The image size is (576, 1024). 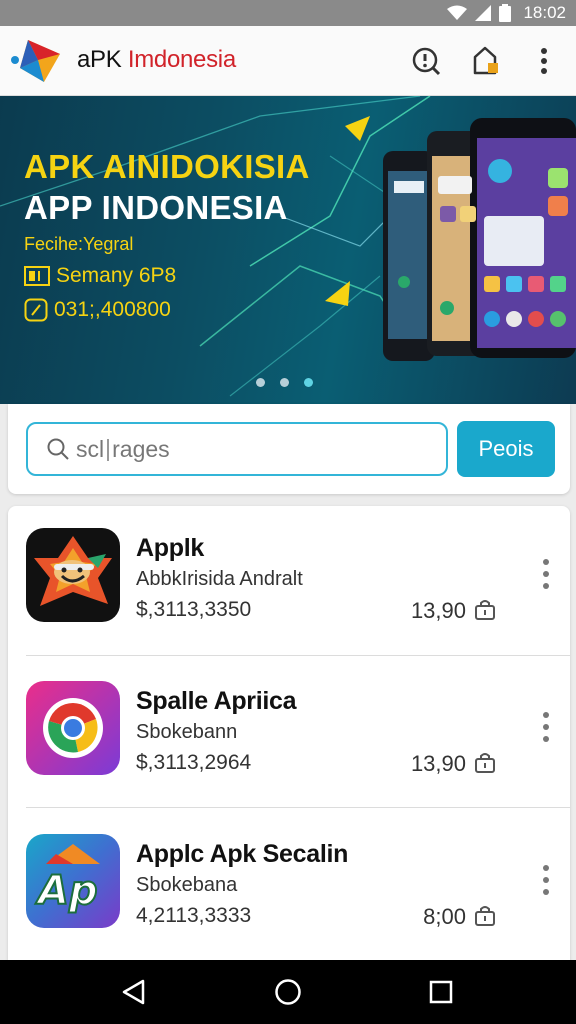 I want to click on search-input: scl rages, so click(x=237, y=449).